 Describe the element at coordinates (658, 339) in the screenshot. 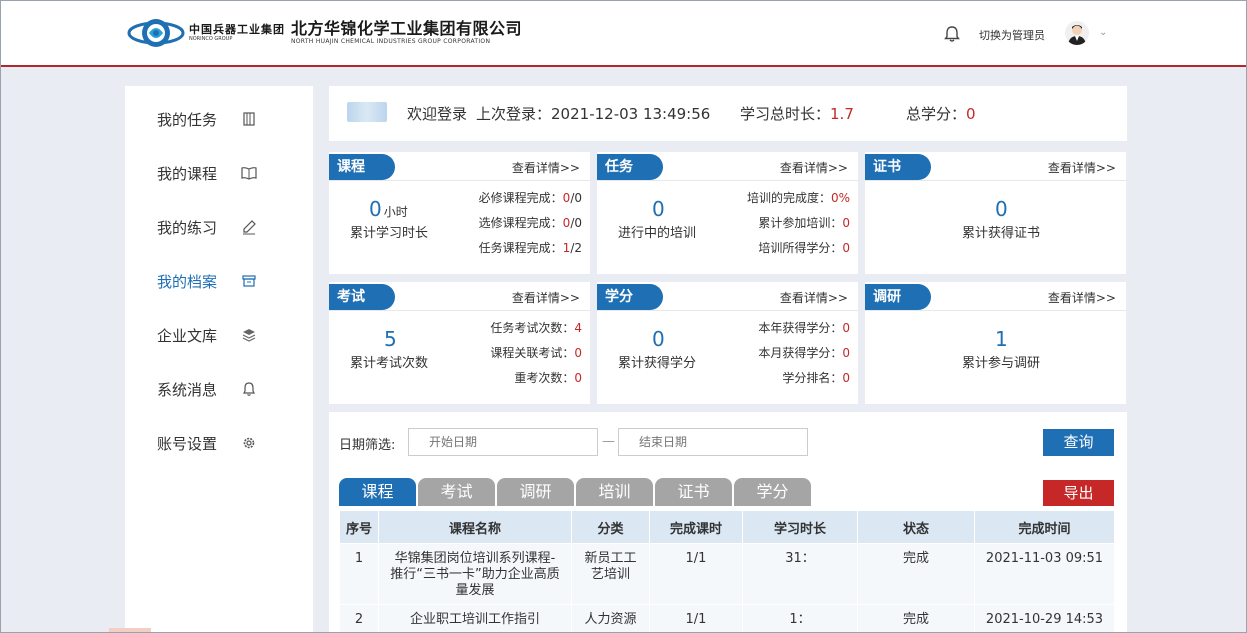

I see `card-big-value: 0` at that location.